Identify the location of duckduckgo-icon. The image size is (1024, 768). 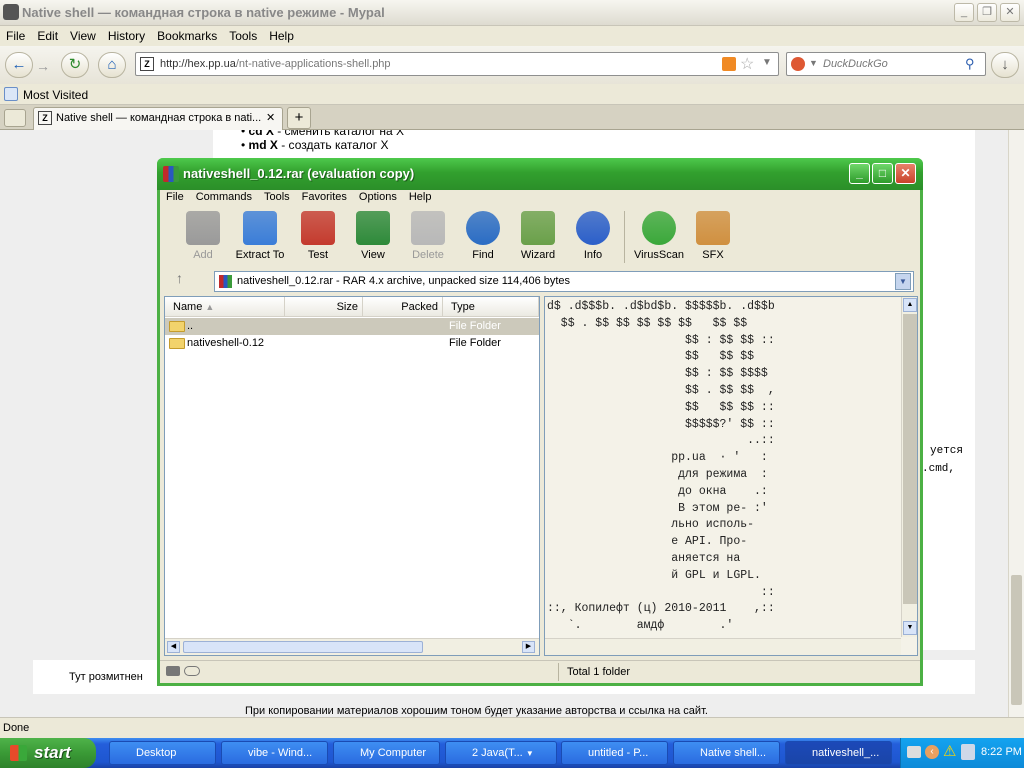
(798, 64).